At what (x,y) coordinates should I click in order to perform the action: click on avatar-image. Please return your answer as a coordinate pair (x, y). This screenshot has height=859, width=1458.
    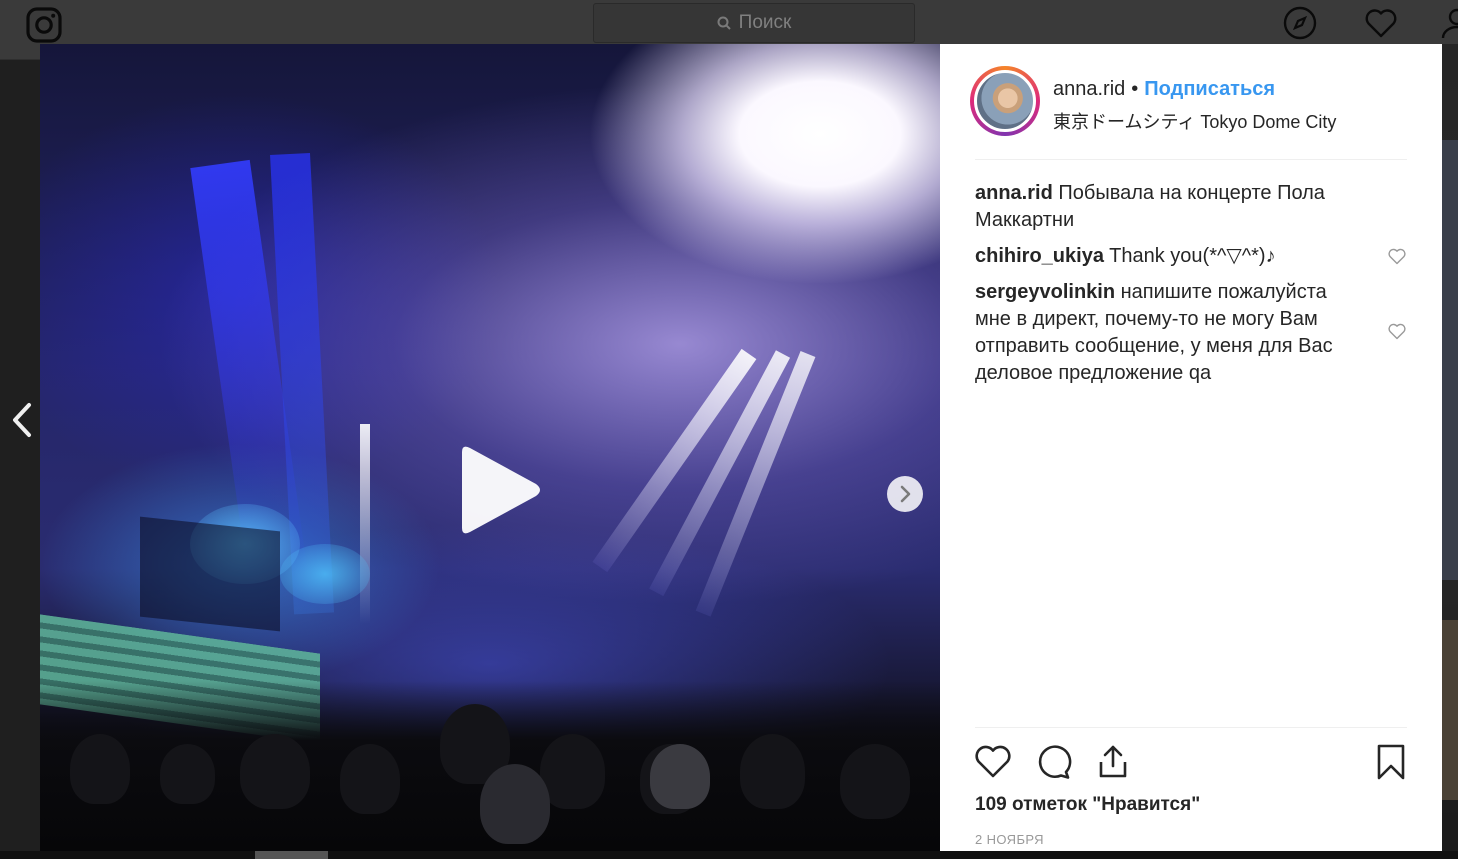
    Looking at the image, I should click on (1005, 101).